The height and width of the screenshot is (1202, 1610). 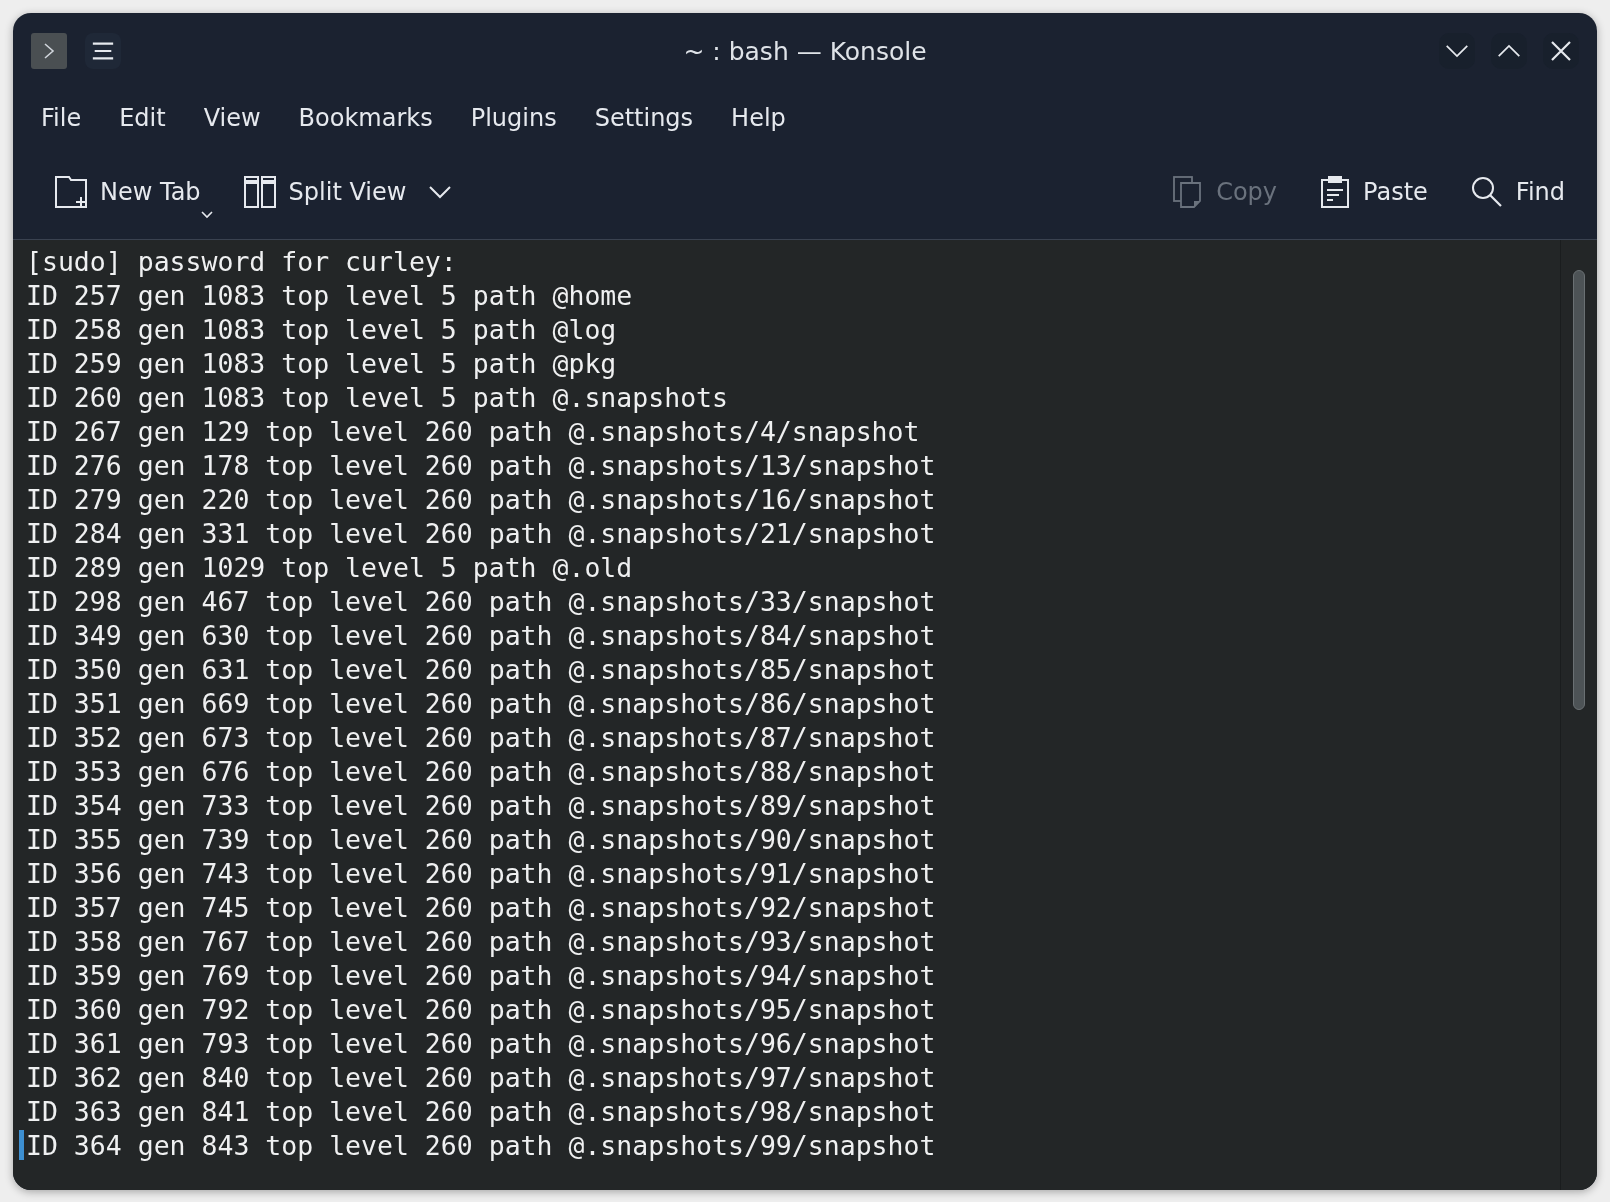 What do you see at coordinates (481, 465) in the screenshot?
I see `terminal-line: ID 276 gen 178 top level 260 path @.snapshots/13/snapshot` at bounding box center [481, 465].